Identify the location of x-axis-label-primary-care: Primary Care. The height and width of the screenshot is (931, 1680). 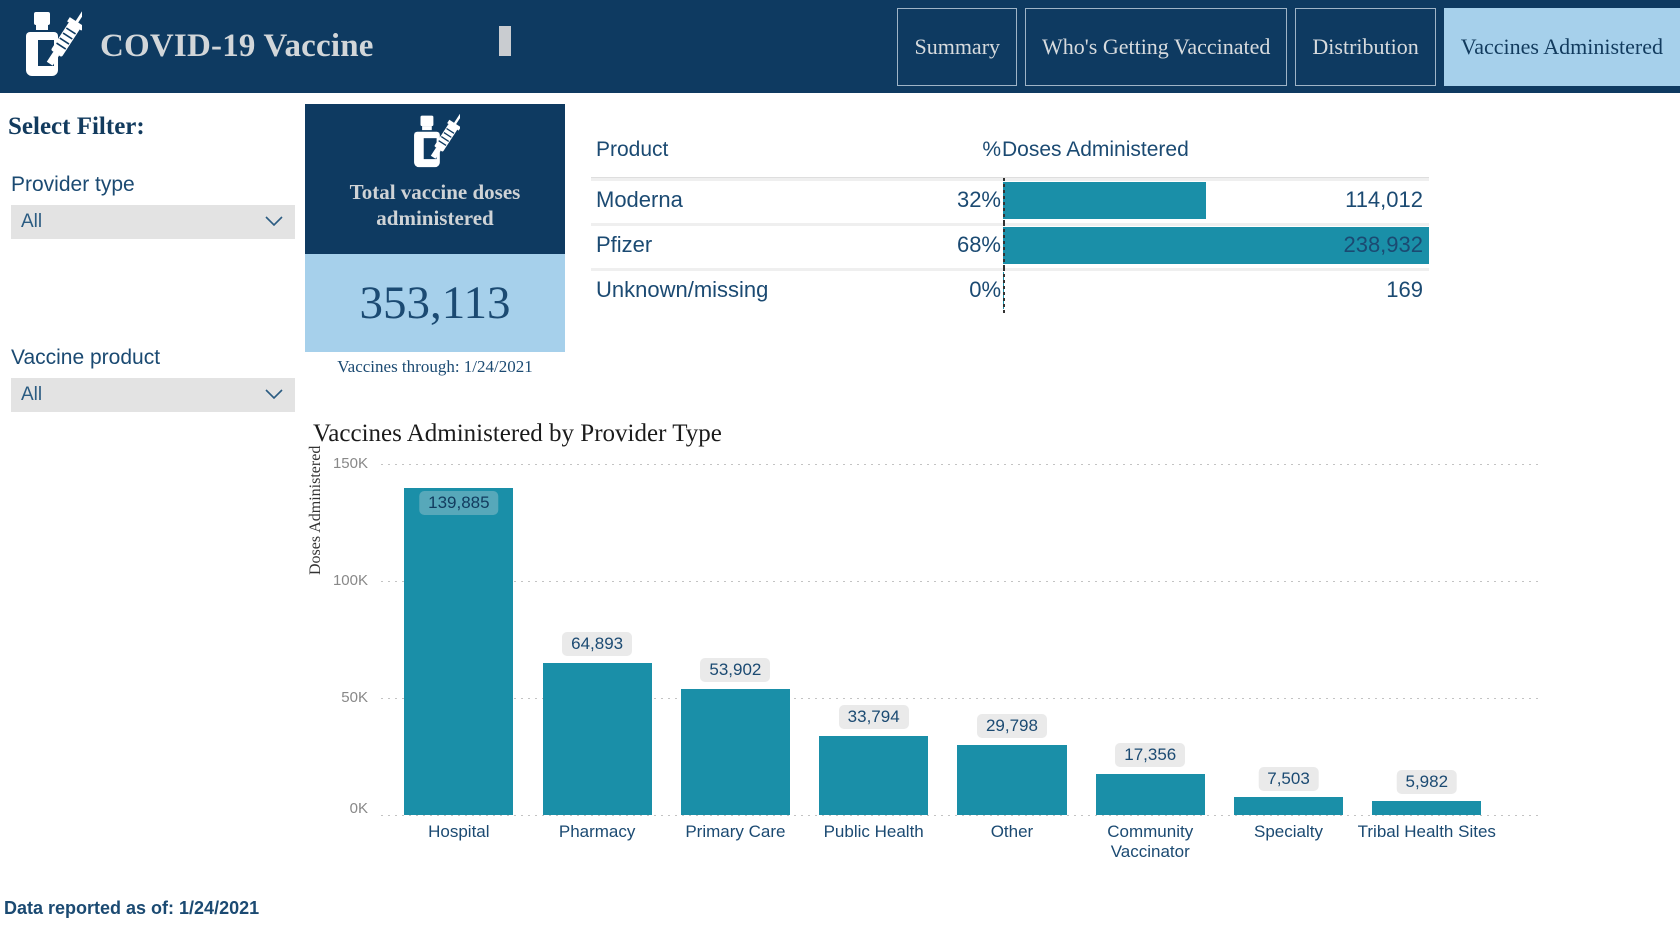
(735, 831).